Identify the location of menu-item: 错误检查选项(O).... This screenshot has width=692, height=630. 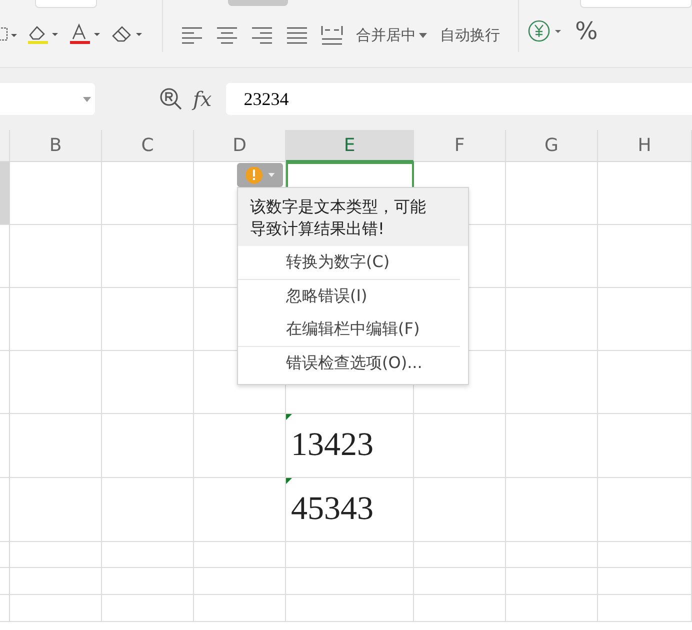
(353, 363).